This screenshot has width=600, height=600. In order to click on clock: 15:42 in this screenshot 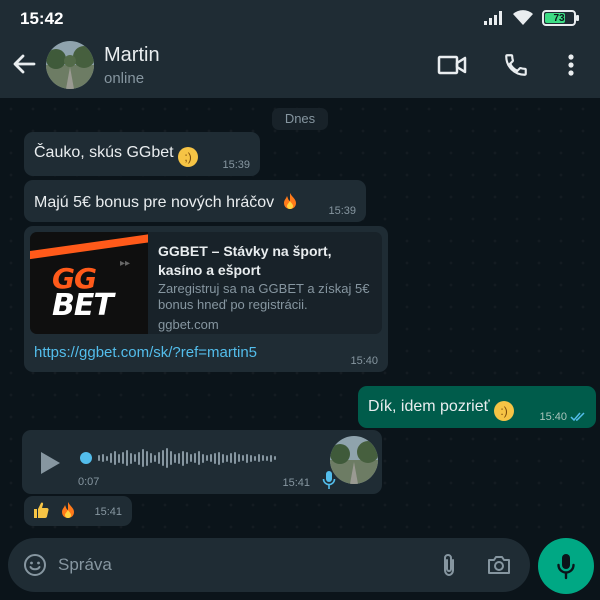, I will do `click(42, 18)`.